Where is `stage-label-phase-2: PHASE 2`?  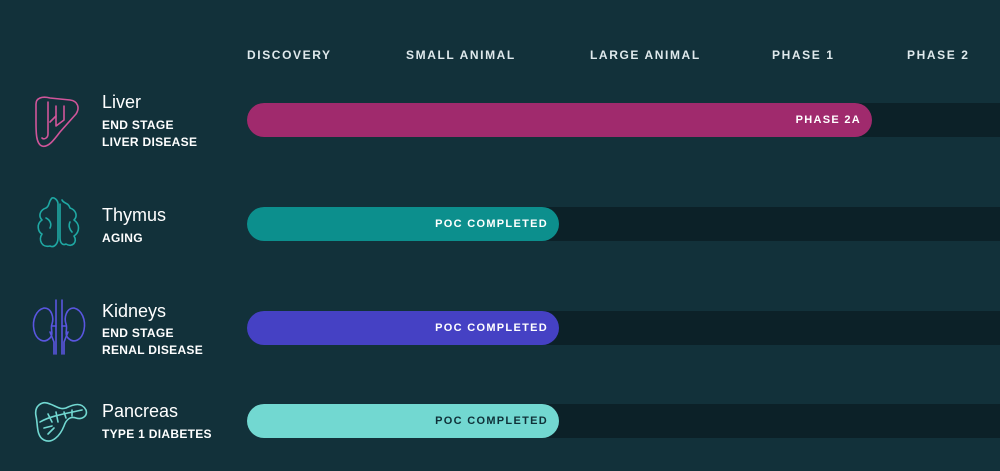 stage-label-phase-2: PHASE 2 is located at coordinates (938, 55).